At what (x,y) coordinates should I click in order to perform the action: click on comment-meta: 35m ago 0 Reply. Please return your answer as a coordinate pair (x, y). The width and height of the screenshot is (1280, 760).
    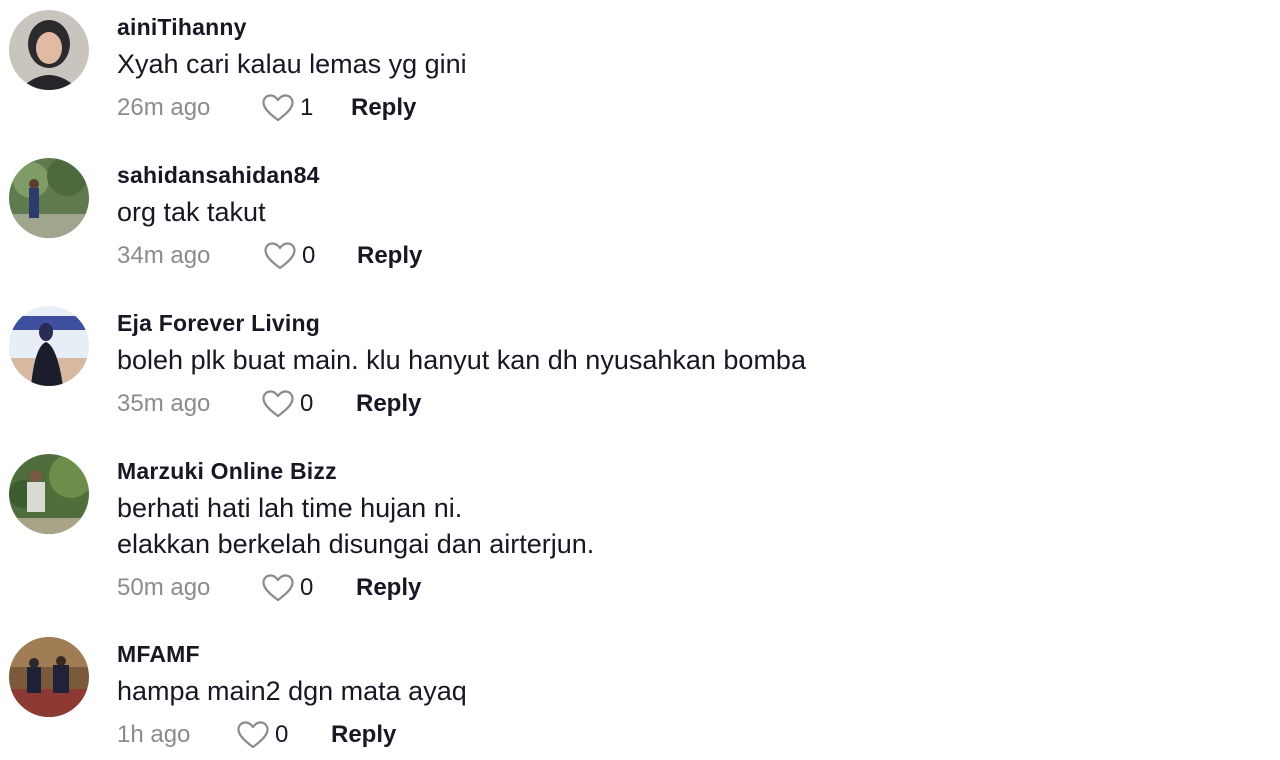
    Looking at the image, I should click on (269, 404).